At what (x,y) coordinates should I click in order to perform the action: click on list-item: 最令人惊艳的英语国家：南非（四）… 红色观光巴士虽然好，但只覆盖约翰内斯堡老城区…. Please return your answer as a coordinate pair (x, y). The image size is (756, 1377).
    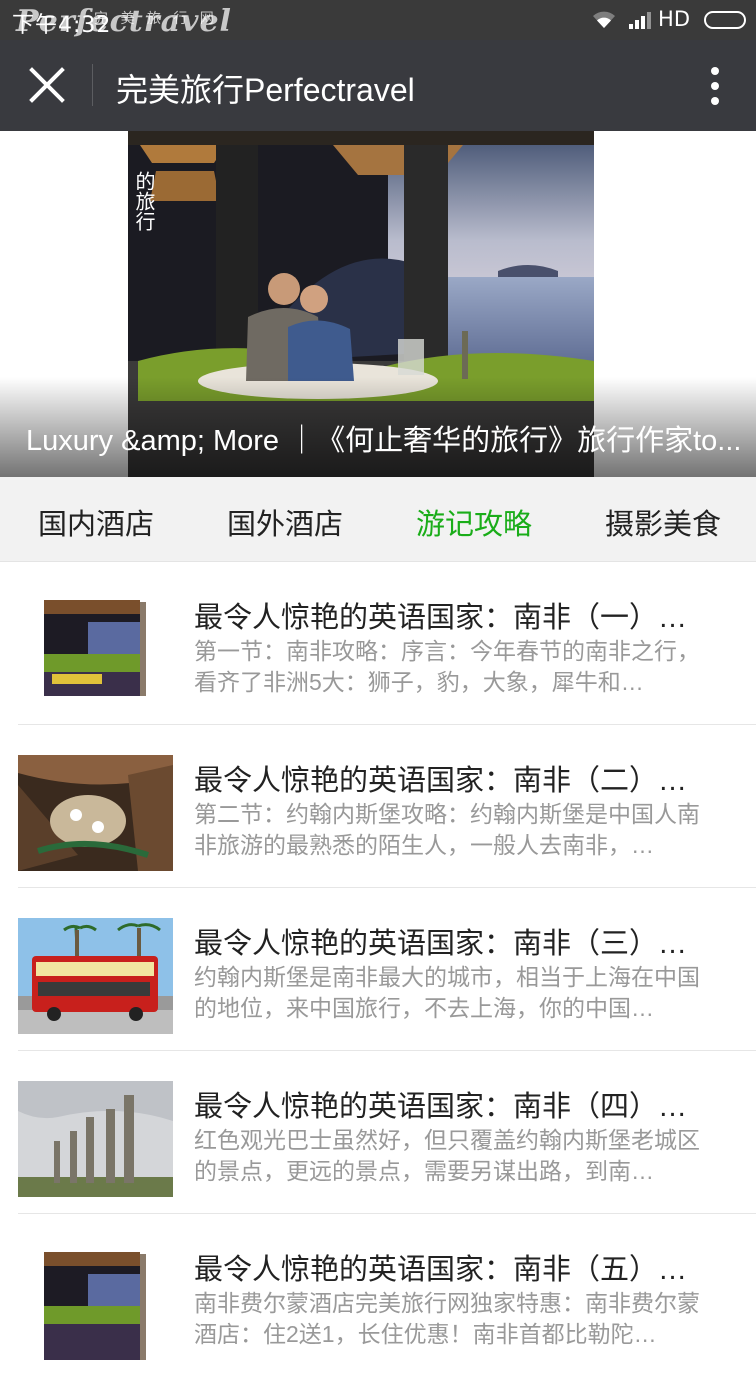
    Looking at the image, I should click on (378, 1132).